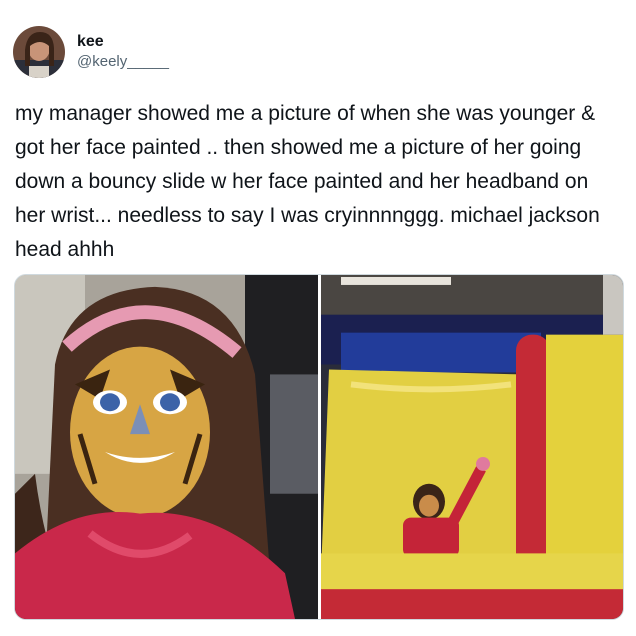 This screenshot has width=636, height=636. I want to click on user-block: kee @keely_____, so click(123, 52).